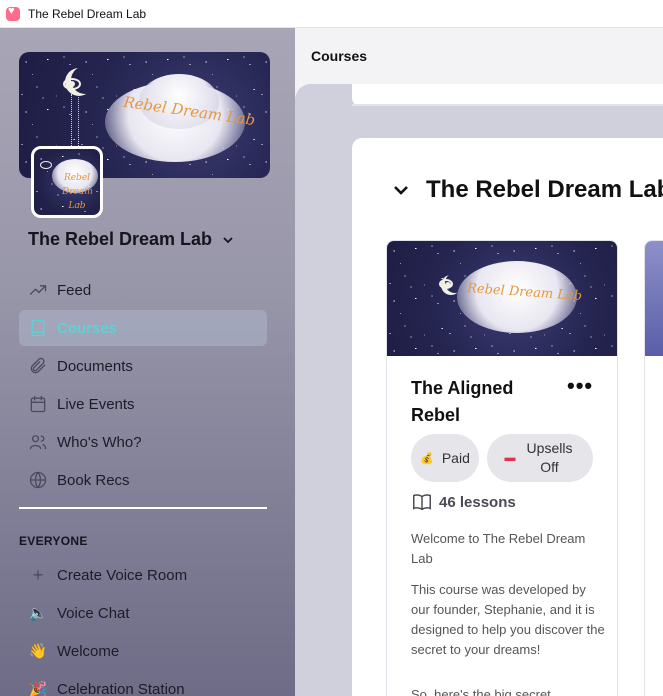  Describe the element at coordinates (38, 328) in the screenshot. I see `book-icon` at that location.